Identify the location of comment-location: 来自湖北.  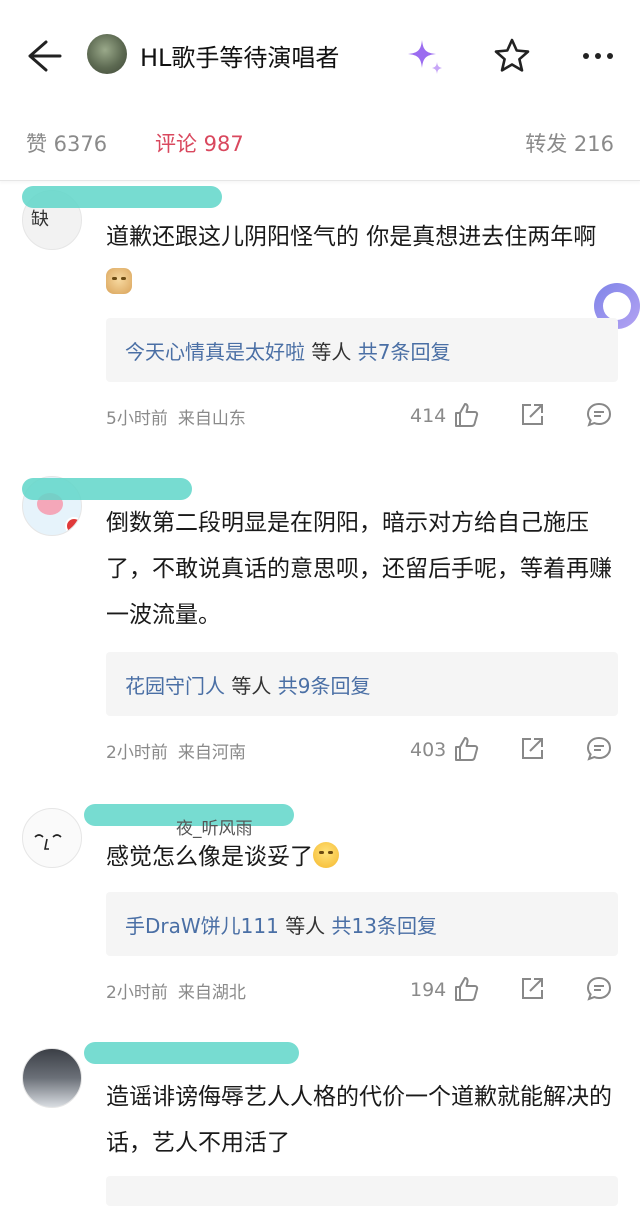
(211, 993).